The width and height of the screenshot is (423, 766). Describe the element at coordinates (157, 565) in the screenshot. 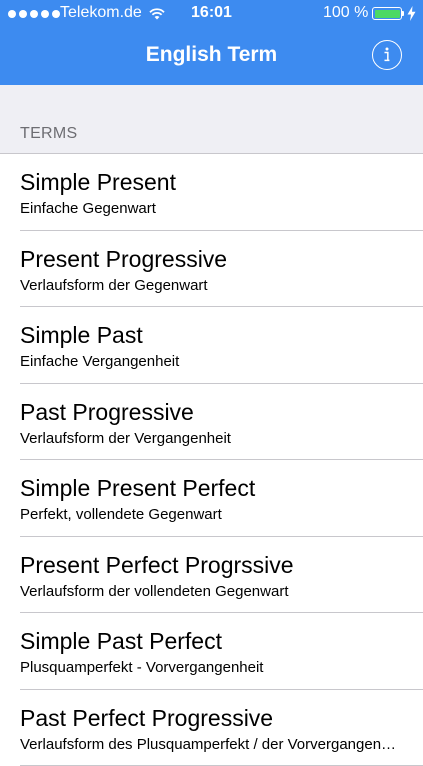

I see `term-title: Present Perfect Progrssive` at that location.